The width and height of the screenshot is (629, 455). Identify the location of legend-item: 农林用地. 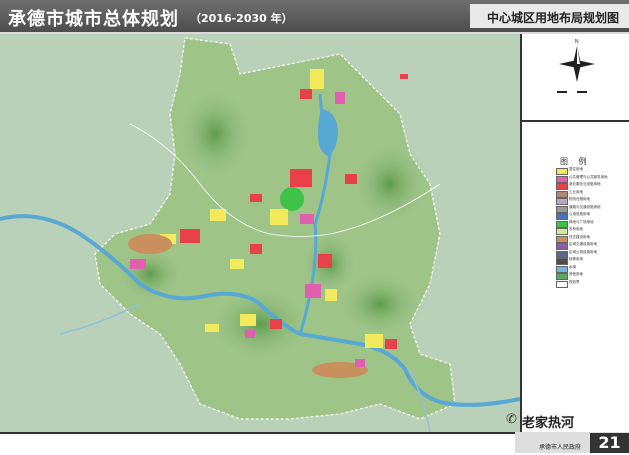
(591, 231).